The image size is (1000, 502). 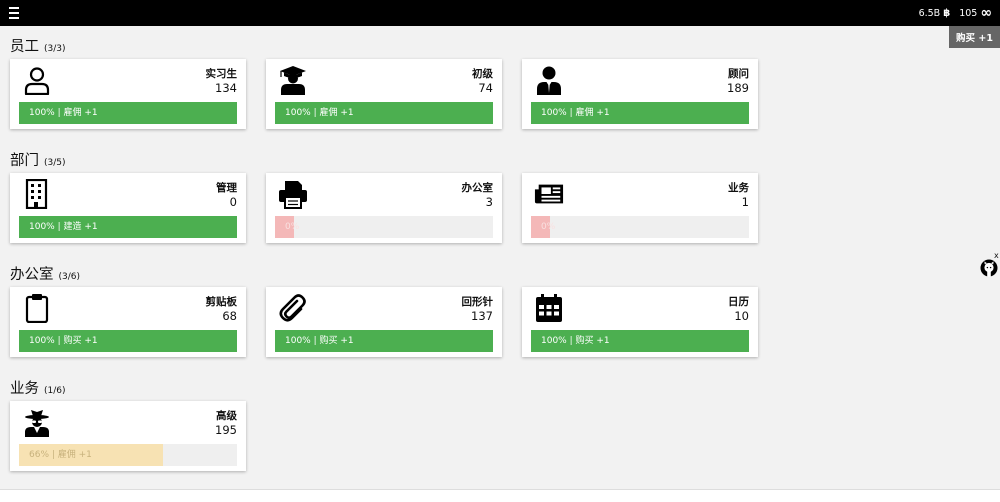 What do you see at coordinates (293, 80) in the screenshot?
I see `graduate-icon` at bounding box center [293, 80].